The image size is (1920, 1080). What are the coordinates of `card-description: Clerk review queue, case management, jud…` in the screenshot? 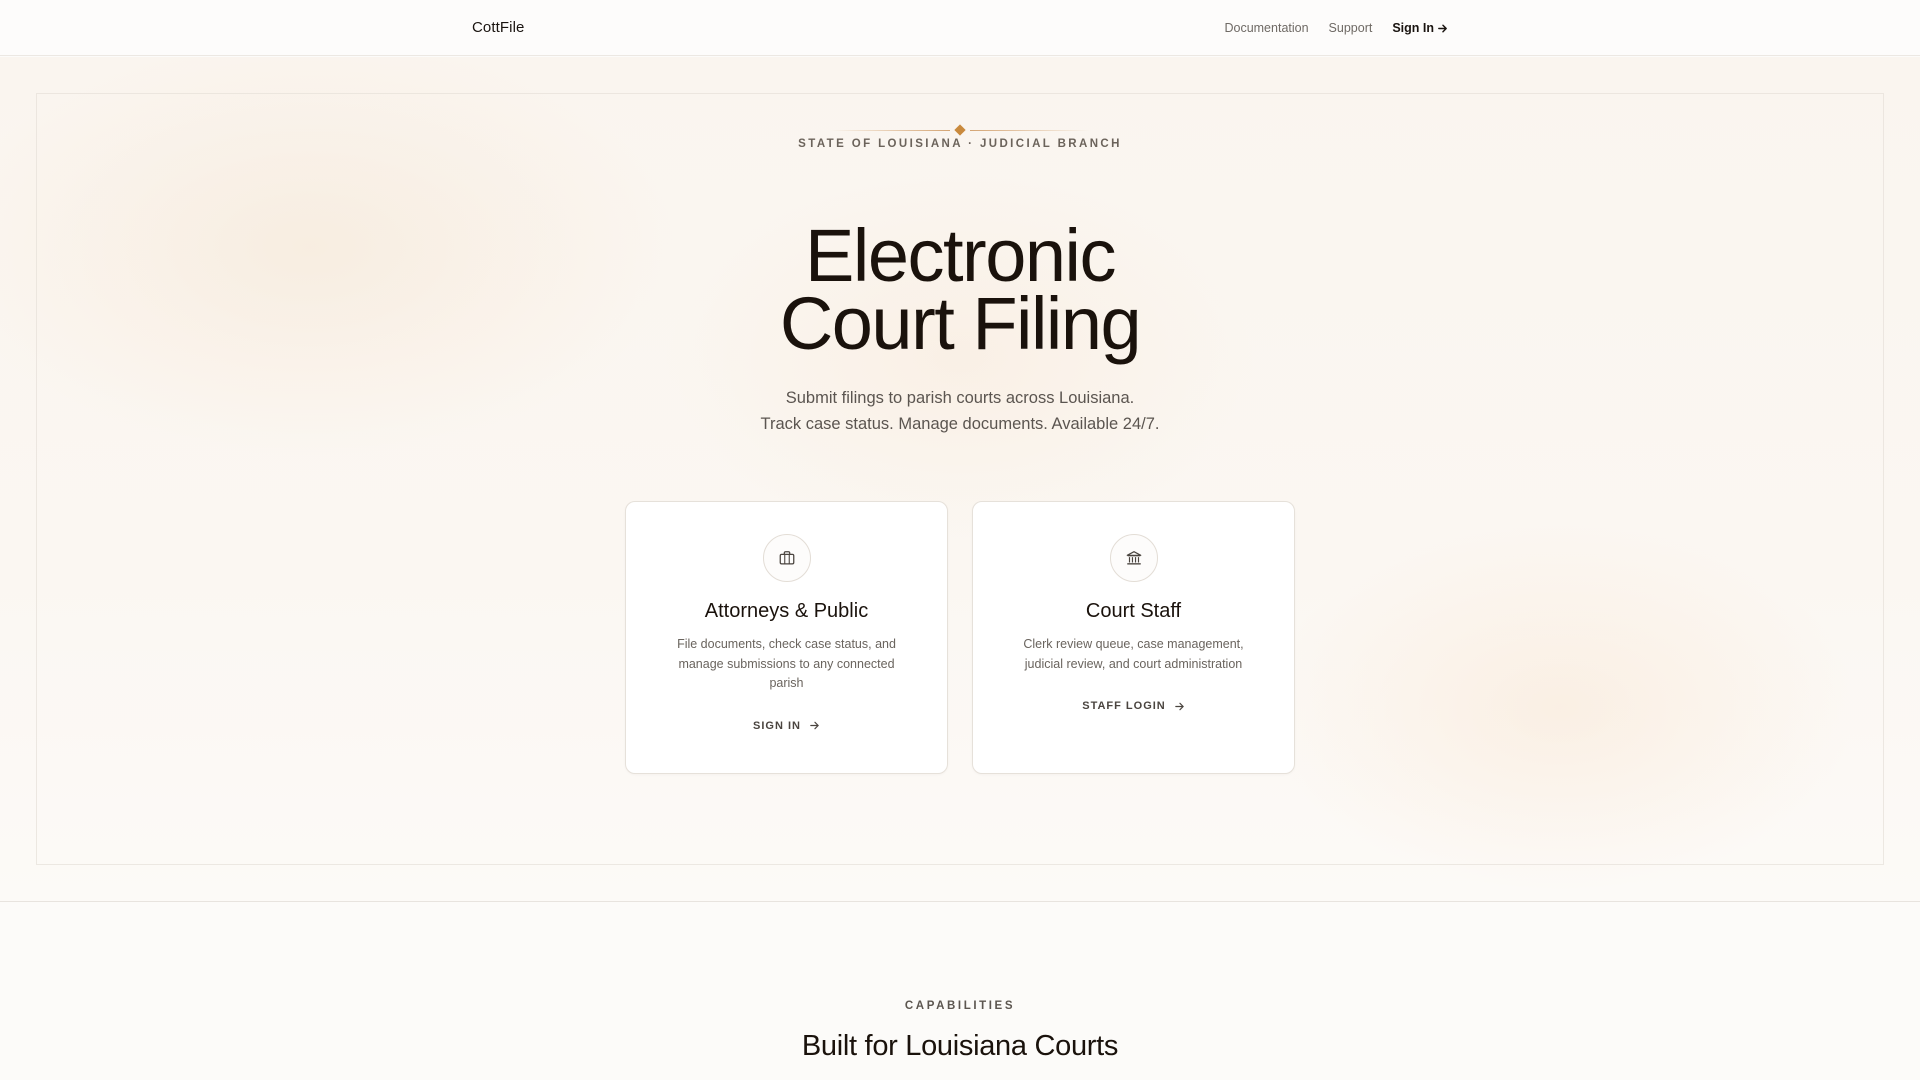 It's located at (1133, 654).